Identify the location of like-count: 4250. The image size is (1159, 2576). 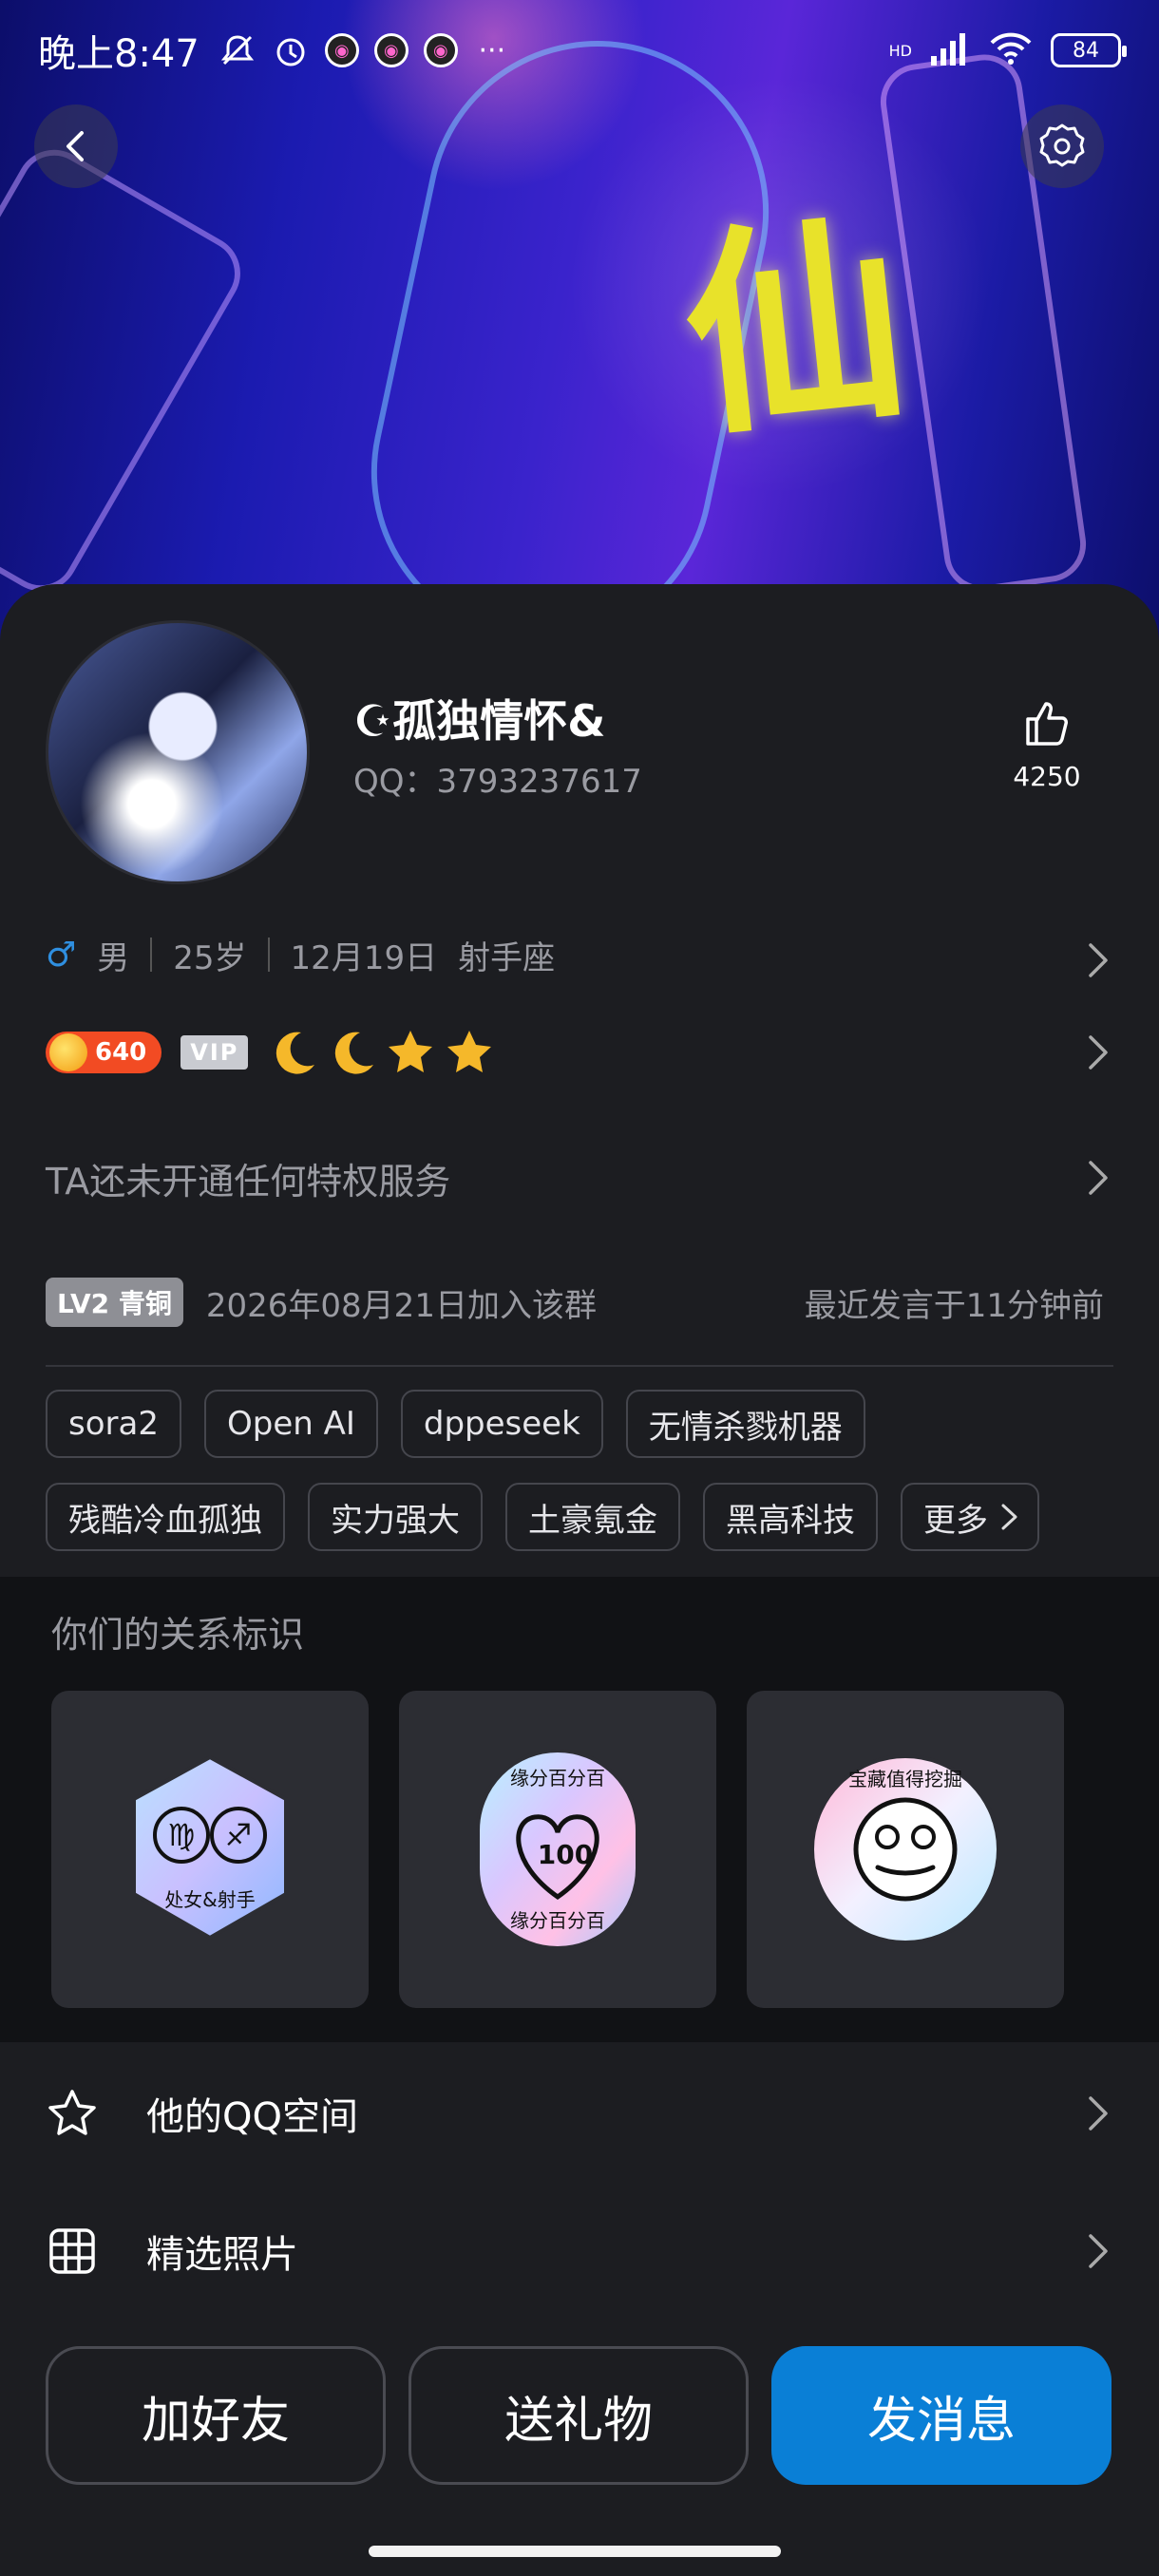
(1047, 776).